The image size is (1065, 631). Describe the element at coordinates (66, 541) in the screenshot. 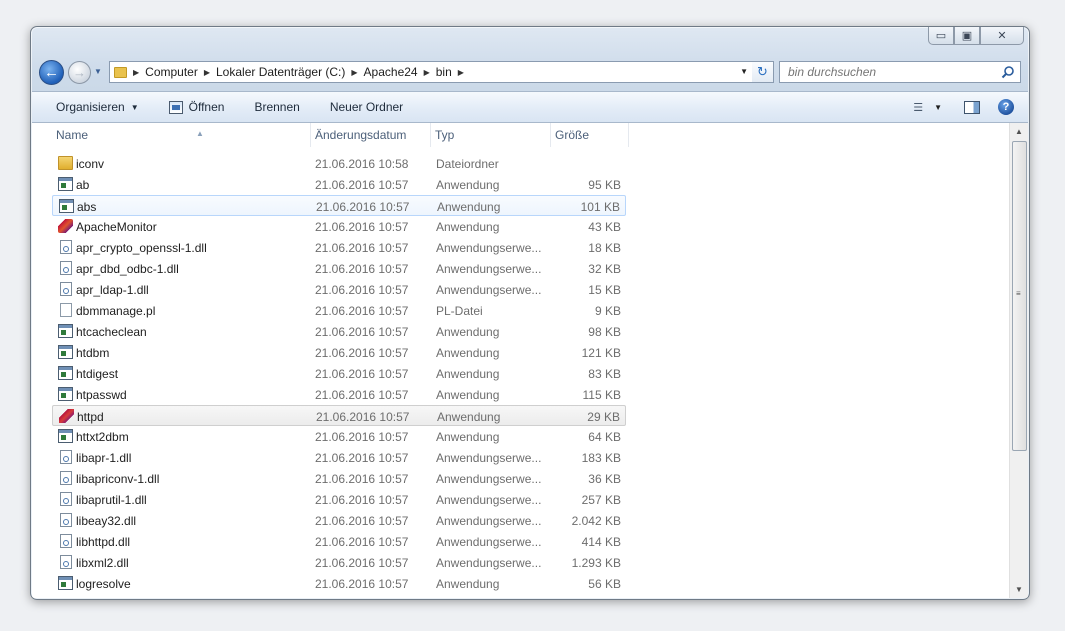

I see `dll-file-icon` at that location.